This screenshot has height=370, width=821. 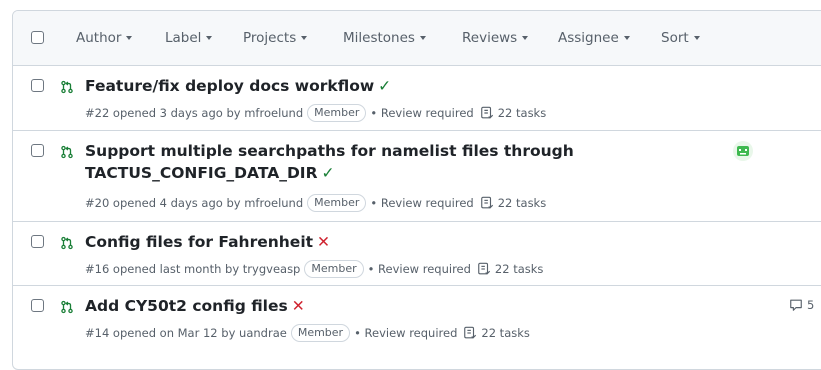 I want to click on opened-text: #20 opened 4 days ago by, so click(x=163, y=203).